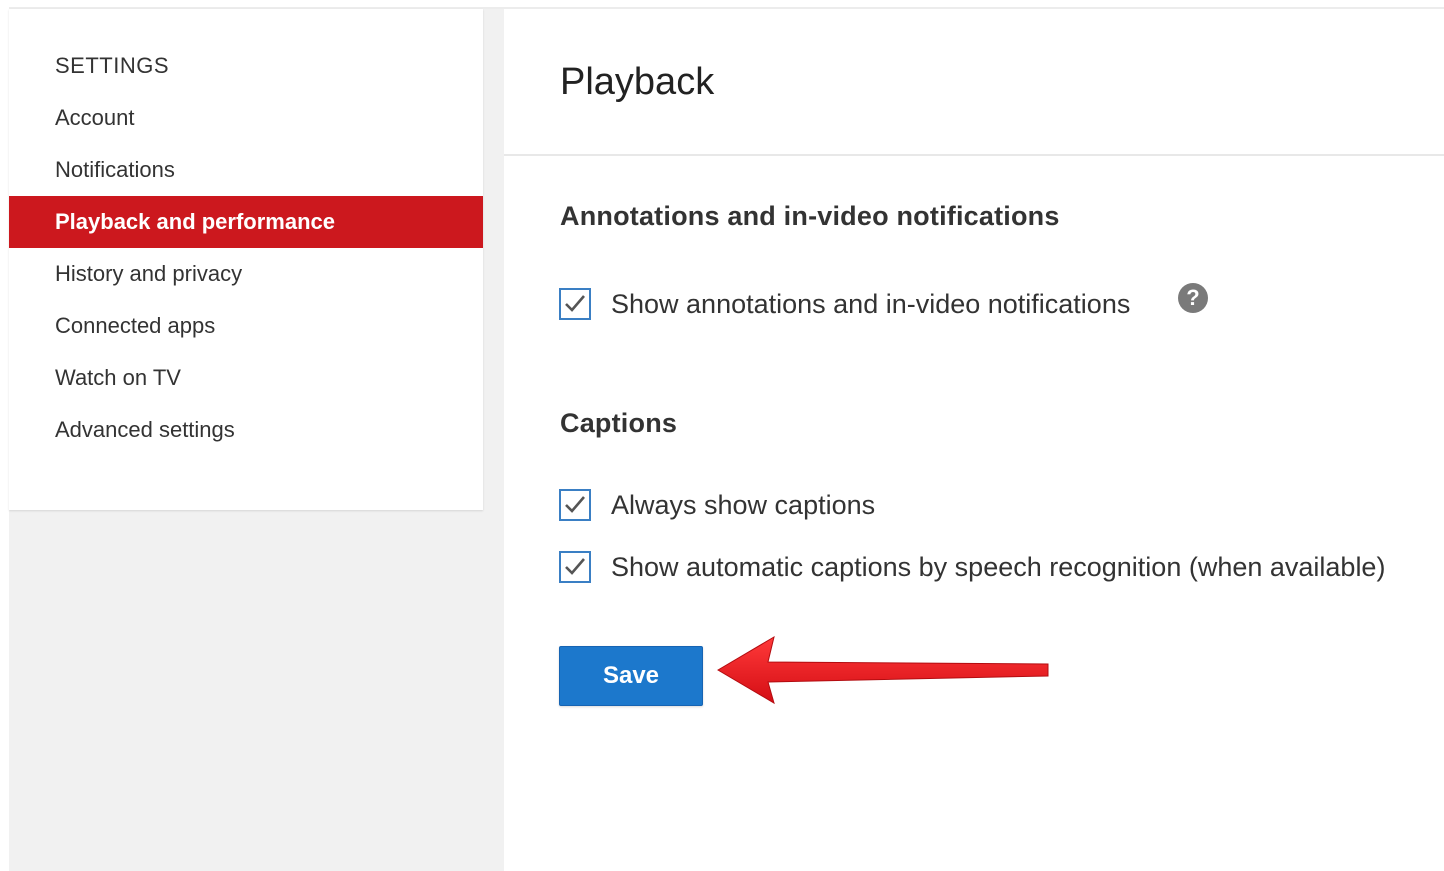 The height and width of the screenshot is (871, 1444). I want to click on save-button: Save, so click(631, 676).